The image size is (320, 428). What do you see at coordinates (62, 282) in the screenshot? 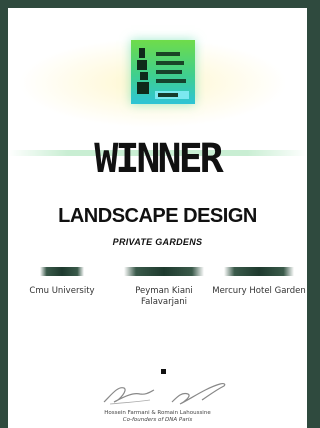
I see `field-company: Cmu University` at bounding box center [62, 282].